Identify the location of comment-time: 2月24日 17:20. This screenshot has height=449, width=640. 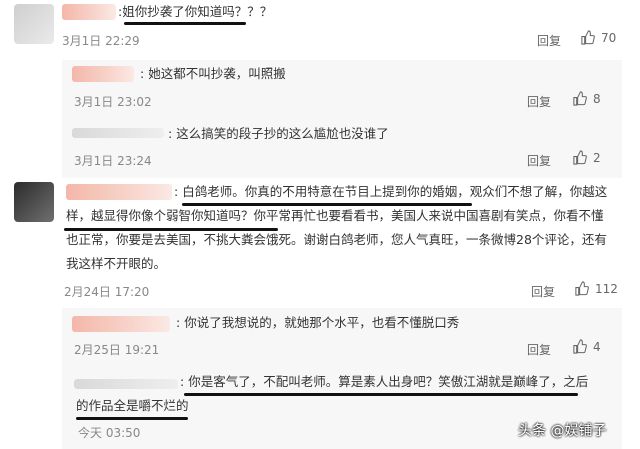
(107, 292).